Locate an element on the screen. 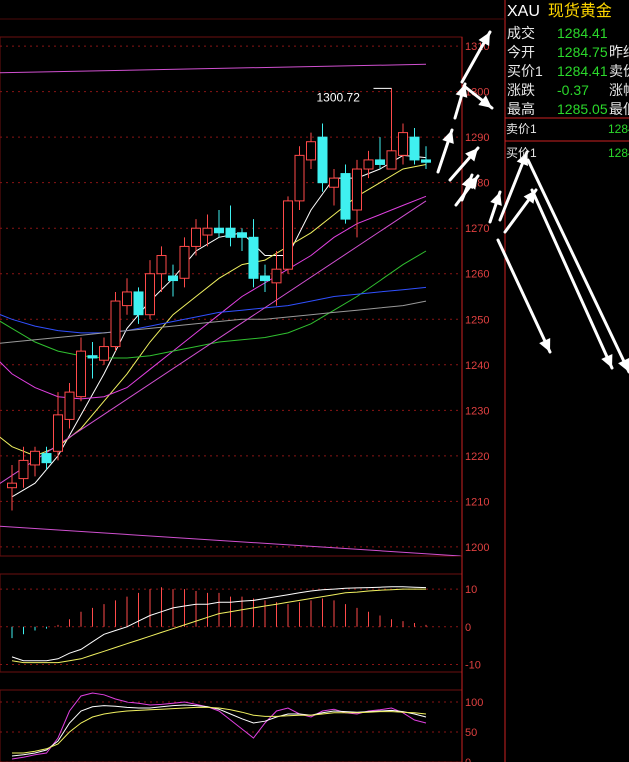  kdj-tick-label: 100 is located at coordinates (474, 703).